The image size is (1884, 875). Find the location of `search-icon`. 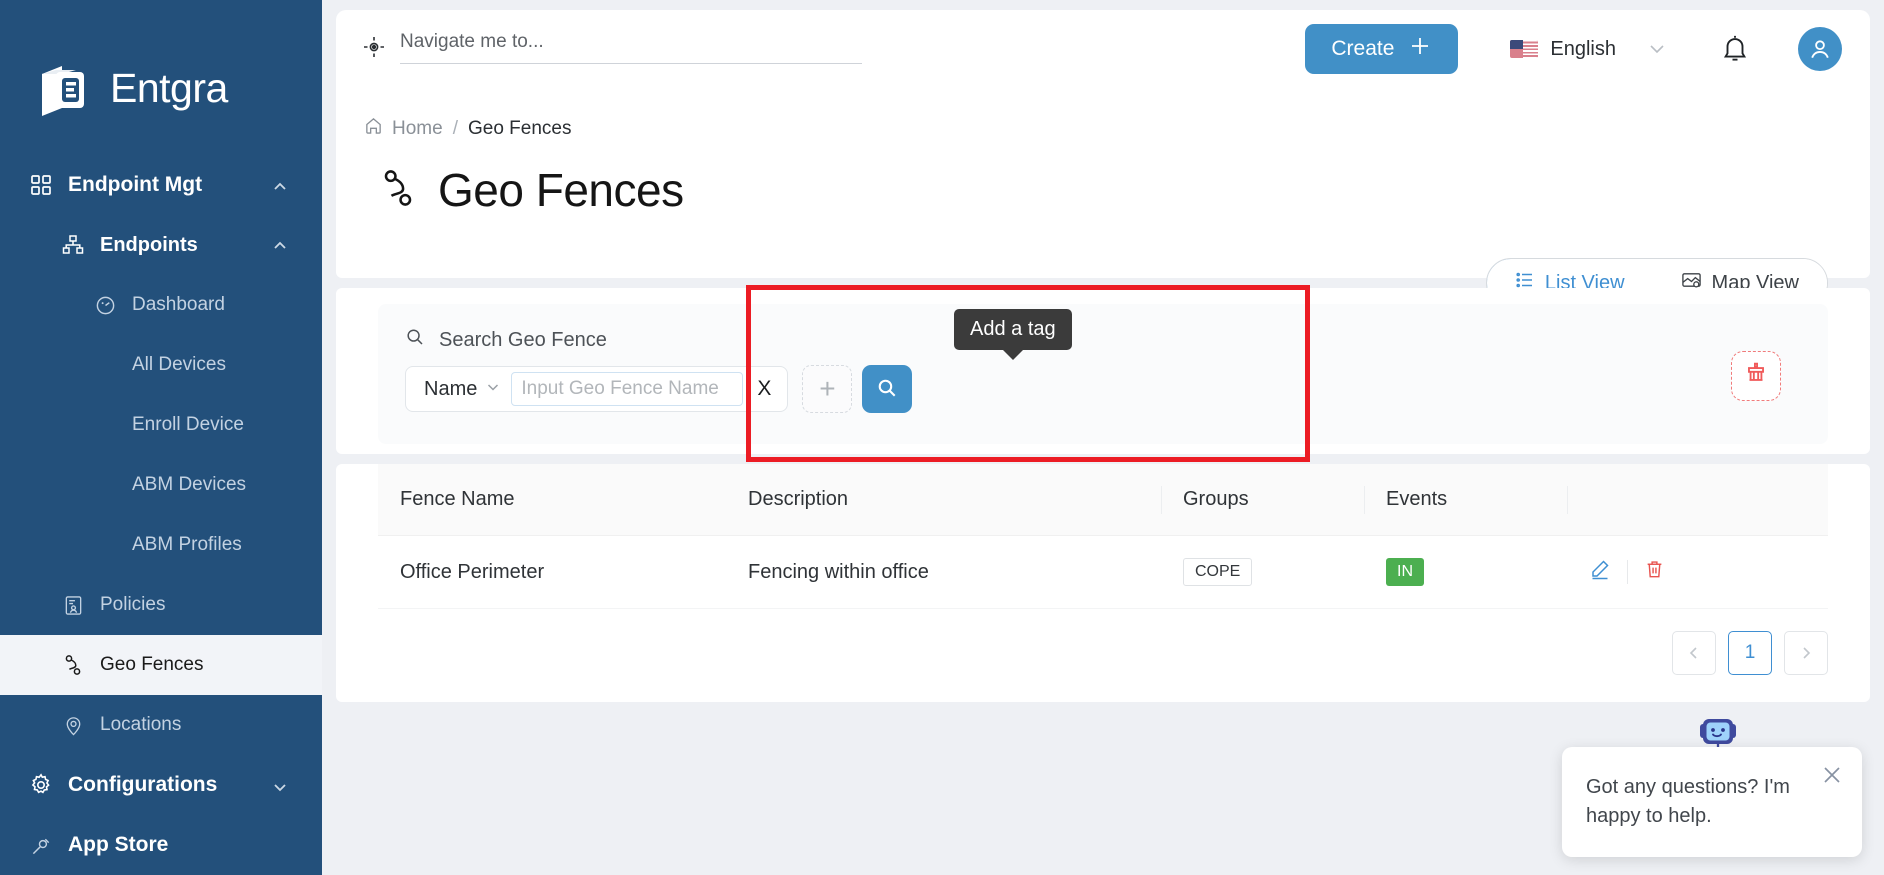

search-icon is located at coordinates (887, 389).